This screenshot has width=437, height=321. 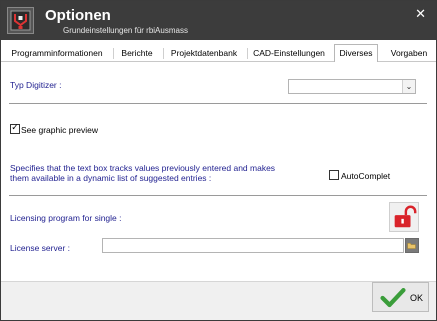 I want to click on app-logo-icon, so click(x=20, y=20).